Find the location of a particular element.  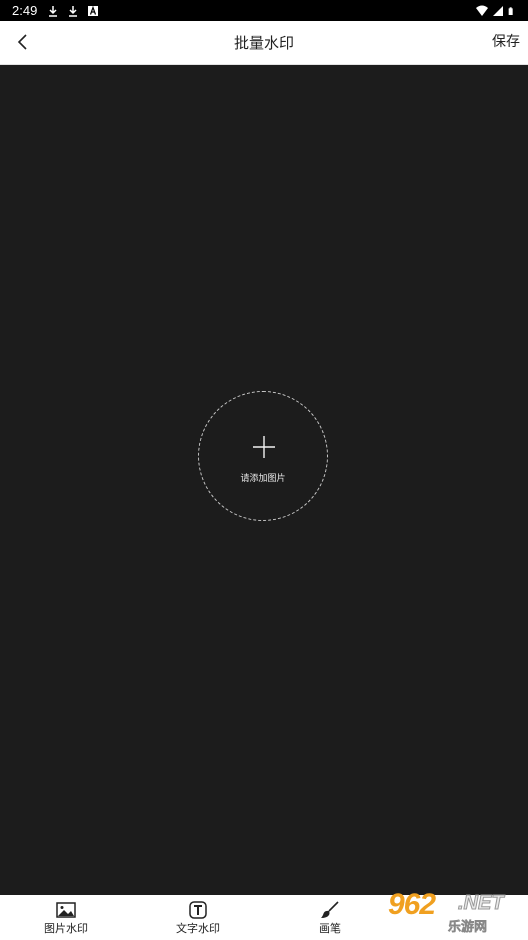

app-bar: 批量水印 保存 is located at coordinates (264, 43).